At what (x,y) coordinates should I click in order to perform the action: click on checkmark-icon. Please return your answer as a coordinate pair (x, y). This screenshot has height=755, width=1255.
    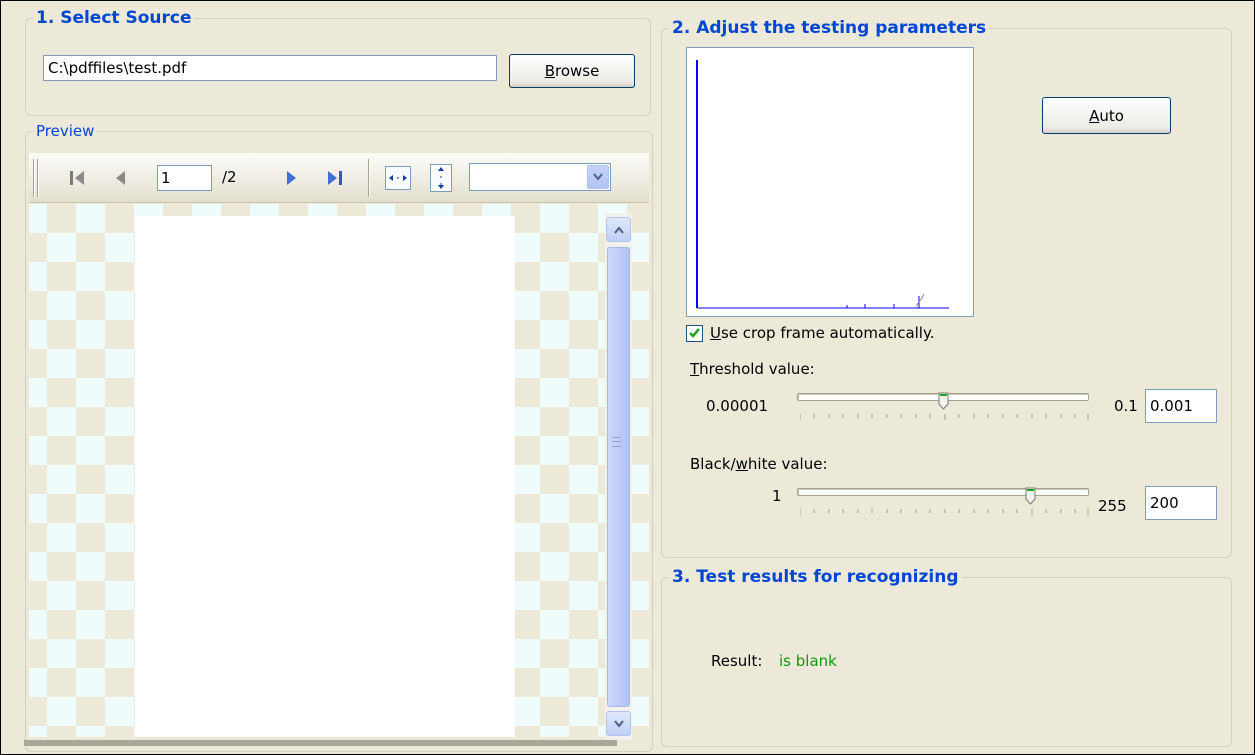
    Looking at the image, I should click on (694, 333).